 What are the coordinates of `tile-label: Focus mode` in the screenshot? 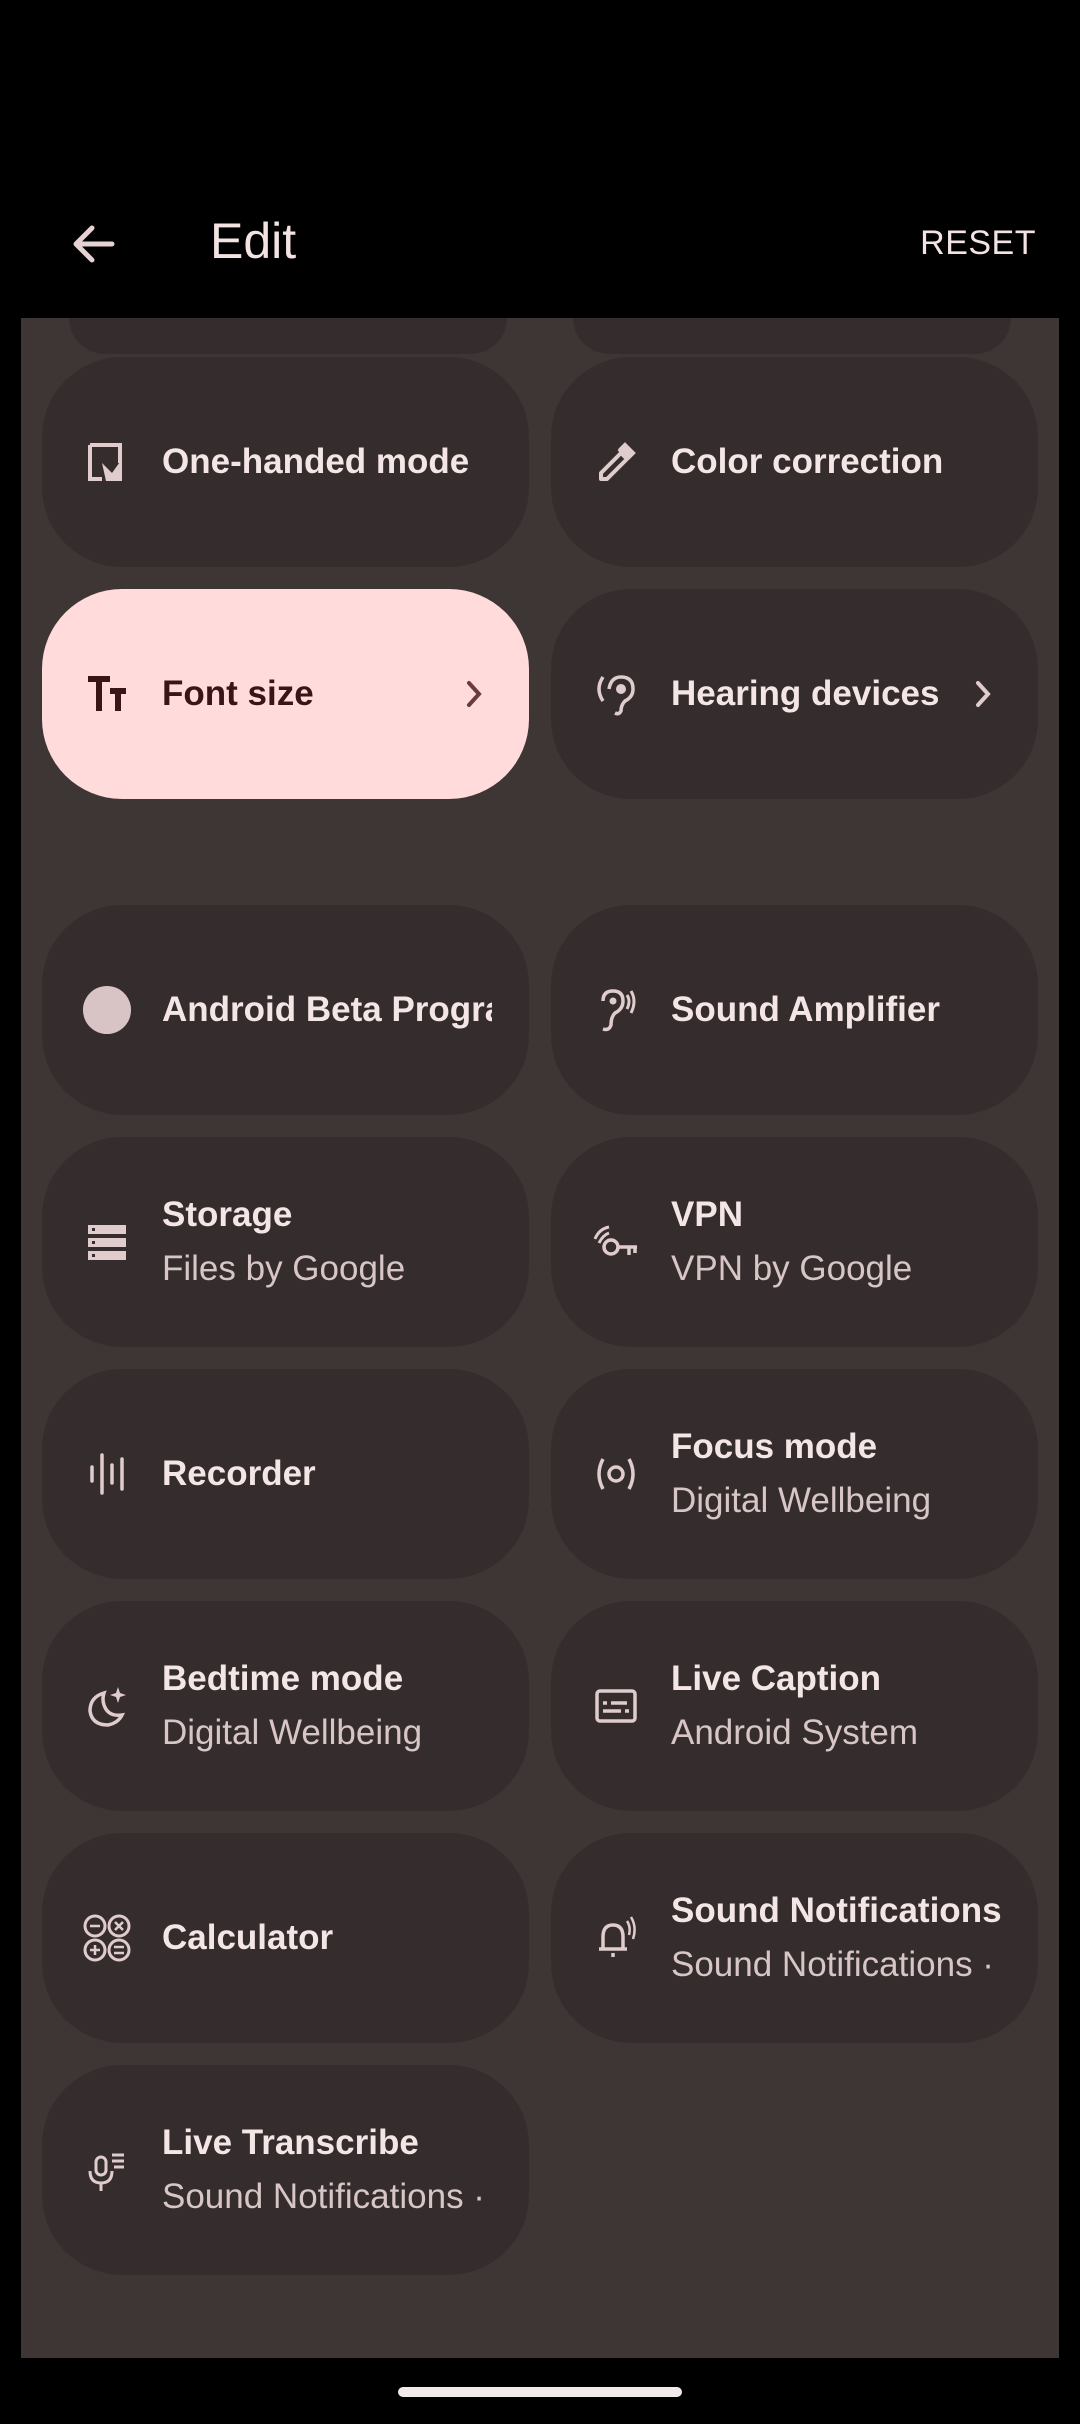 It's located at (774, 1446).